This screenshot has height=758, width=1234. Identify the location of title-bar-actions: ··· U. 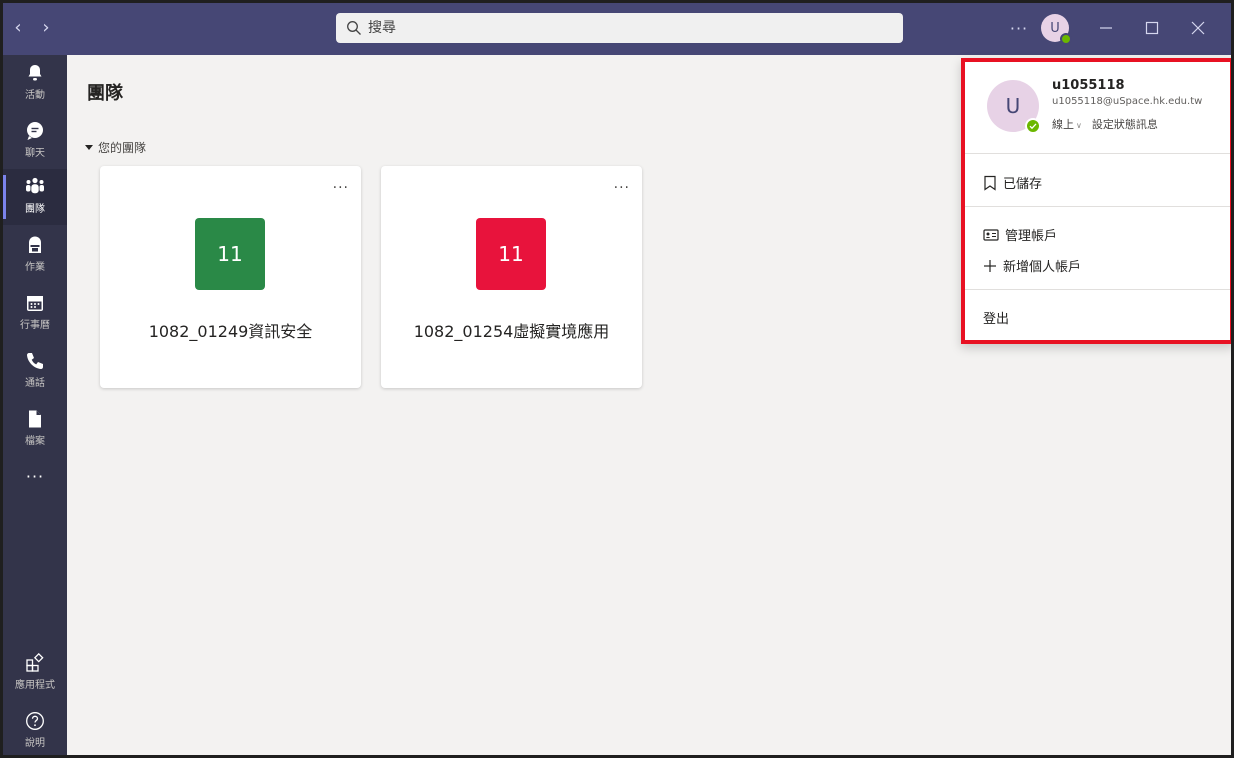
(1111, 29).